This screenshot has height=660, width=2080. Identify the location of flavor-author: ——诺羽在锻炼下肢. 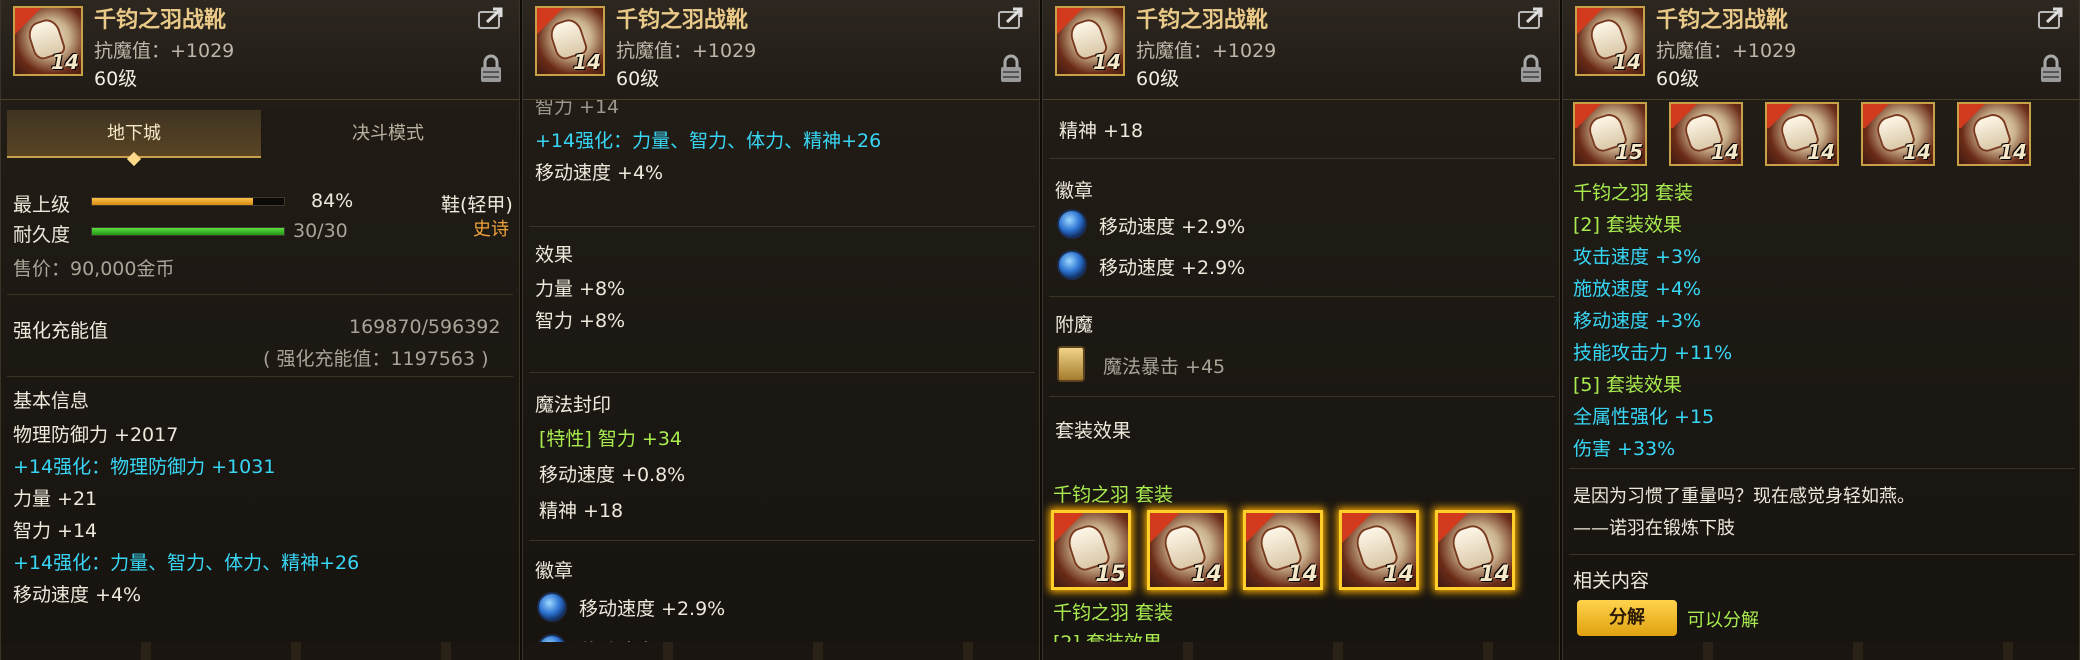
(1654, 528).